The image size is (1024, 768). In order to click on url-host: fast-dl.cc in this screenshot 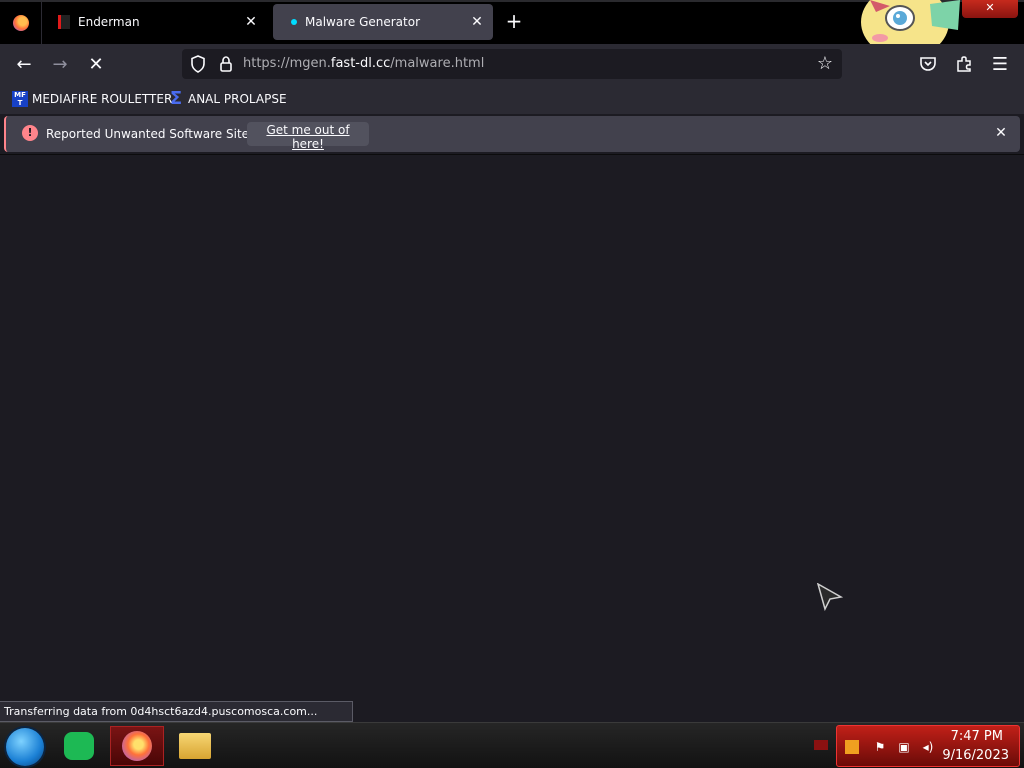, I will do `click(360, 63)`.